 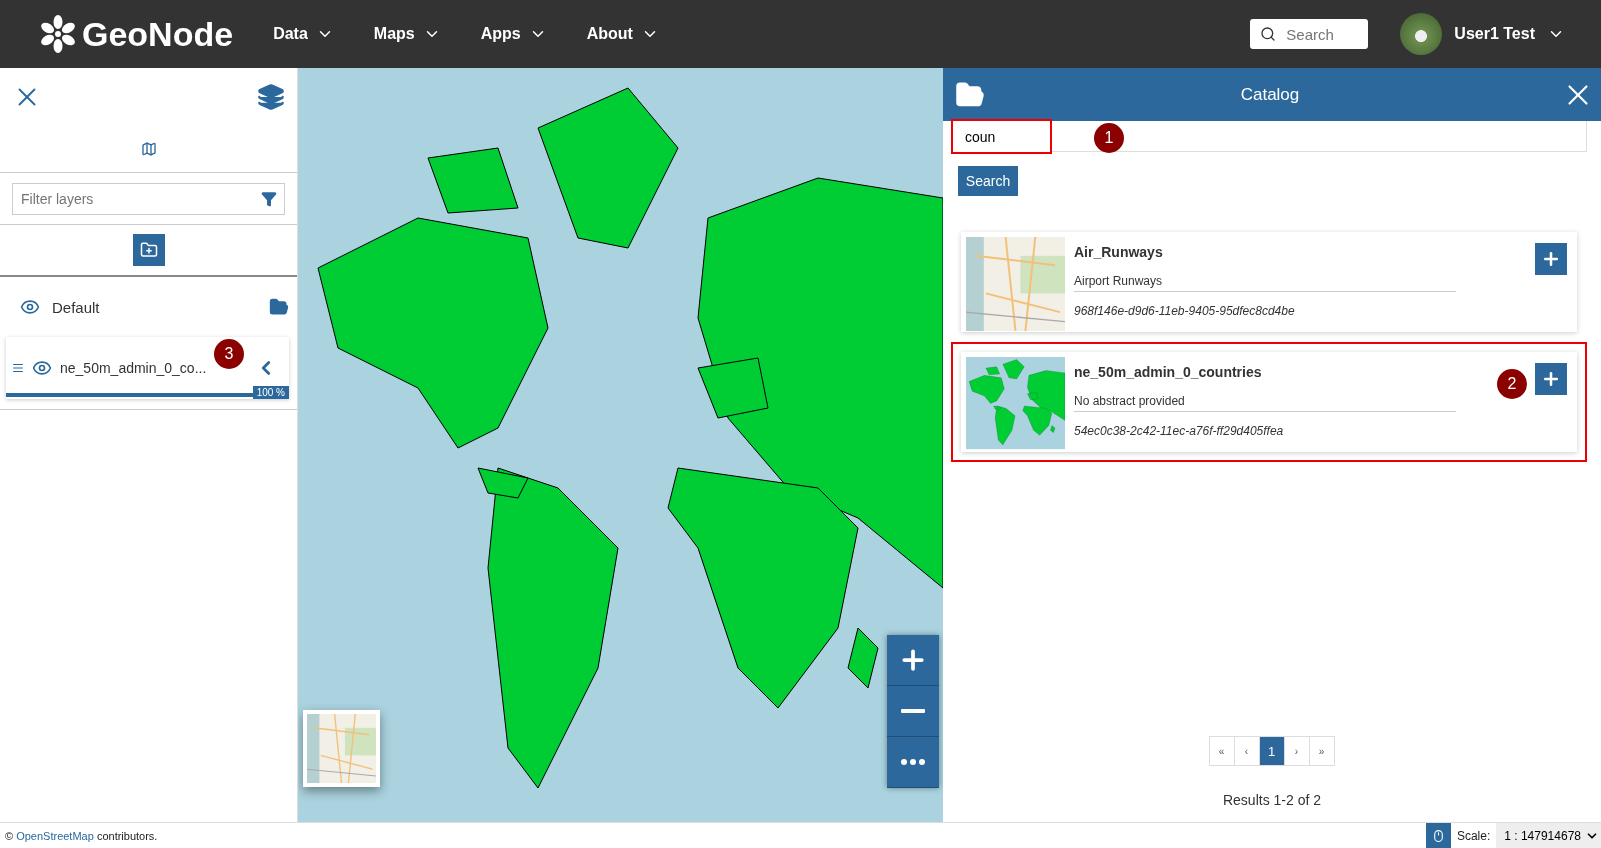 I want to click on annotation-marker: 2, so click(x=1512, y=384).